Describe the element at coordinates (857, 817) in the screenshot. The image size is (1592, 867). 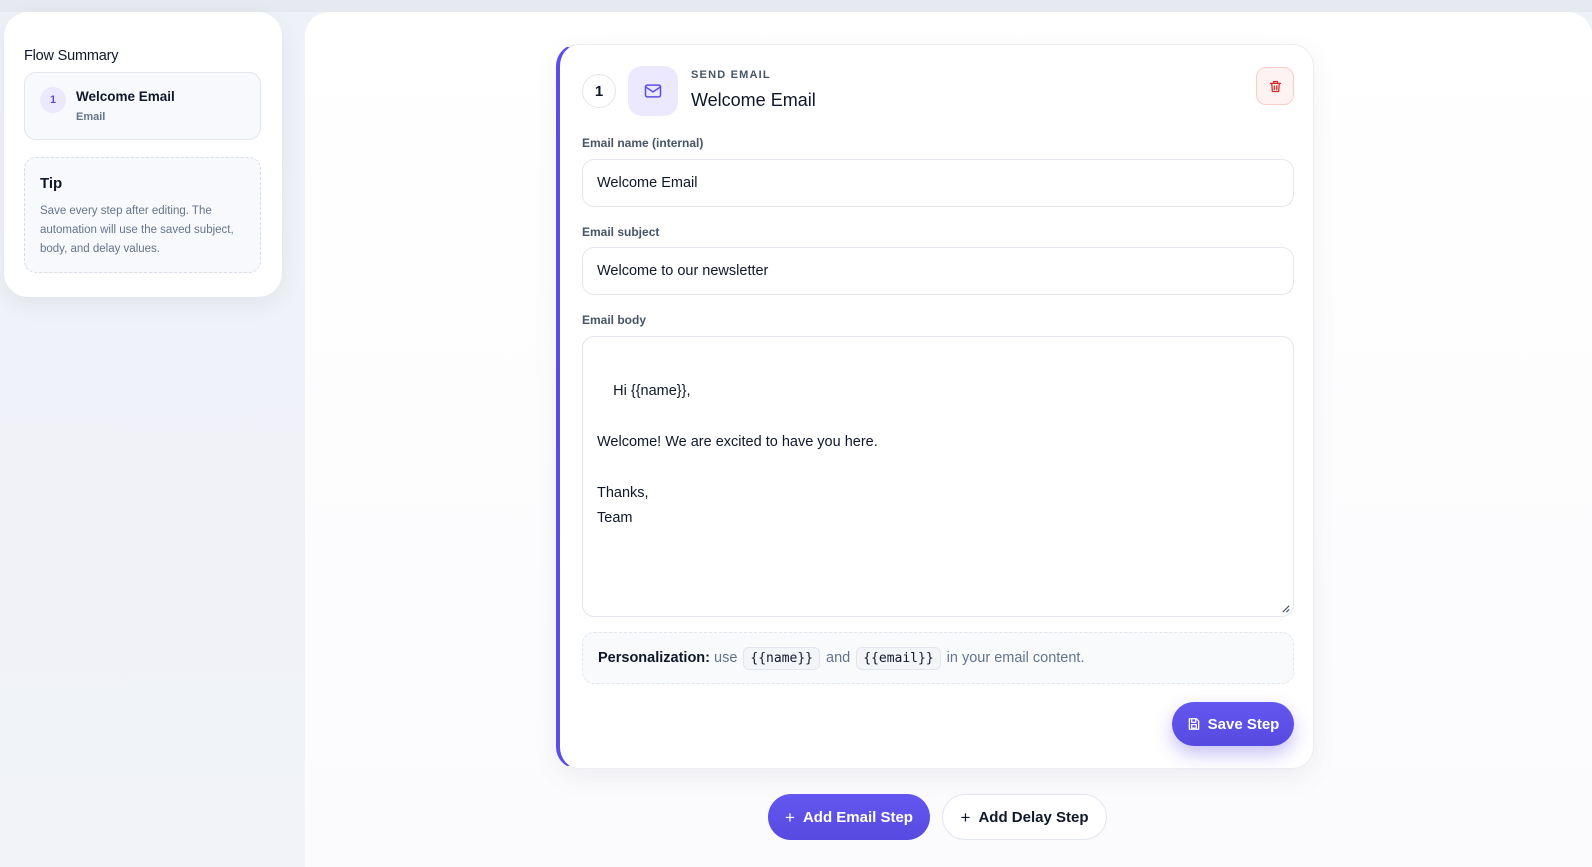
I see `add-email-step-label: Add Email Step` at that location.